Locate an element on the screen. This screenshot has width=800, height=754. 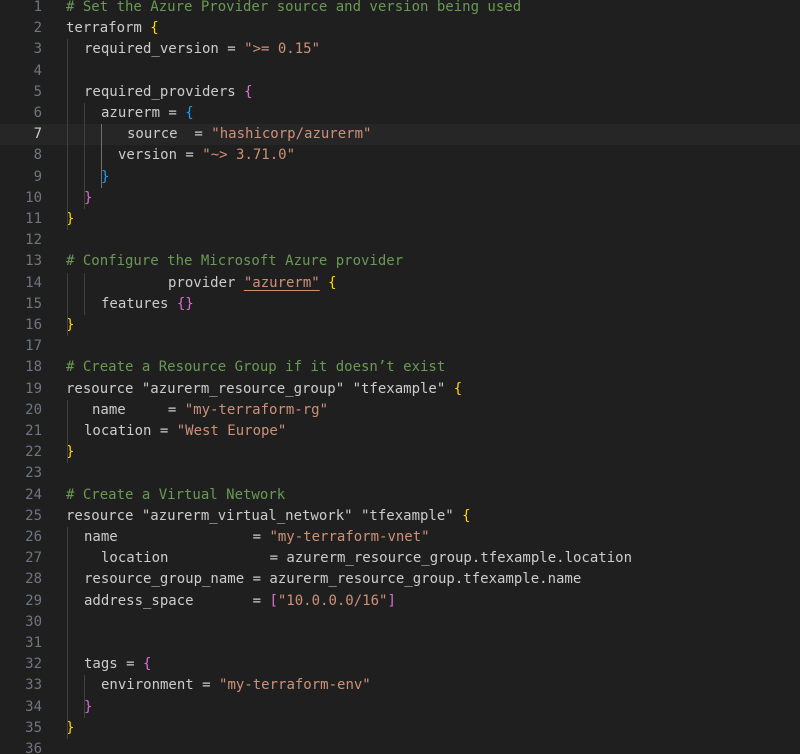
code-line: 23 is located at coordinates (400, 473).